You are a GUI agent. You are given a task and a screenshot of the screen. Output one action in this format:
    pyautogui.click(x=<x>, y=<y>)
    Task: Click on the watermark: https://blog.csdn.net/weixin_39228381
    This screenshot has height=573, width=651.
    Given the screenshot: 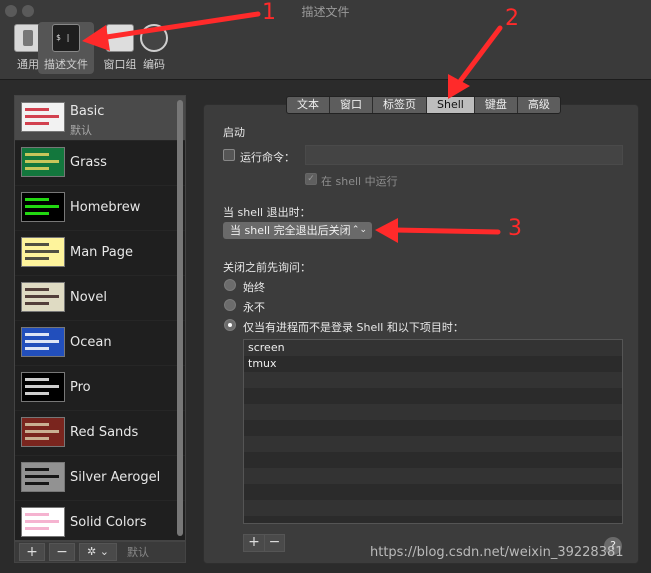 What is the action you would take?
    pyautogui.click(x=497, y=552)
    